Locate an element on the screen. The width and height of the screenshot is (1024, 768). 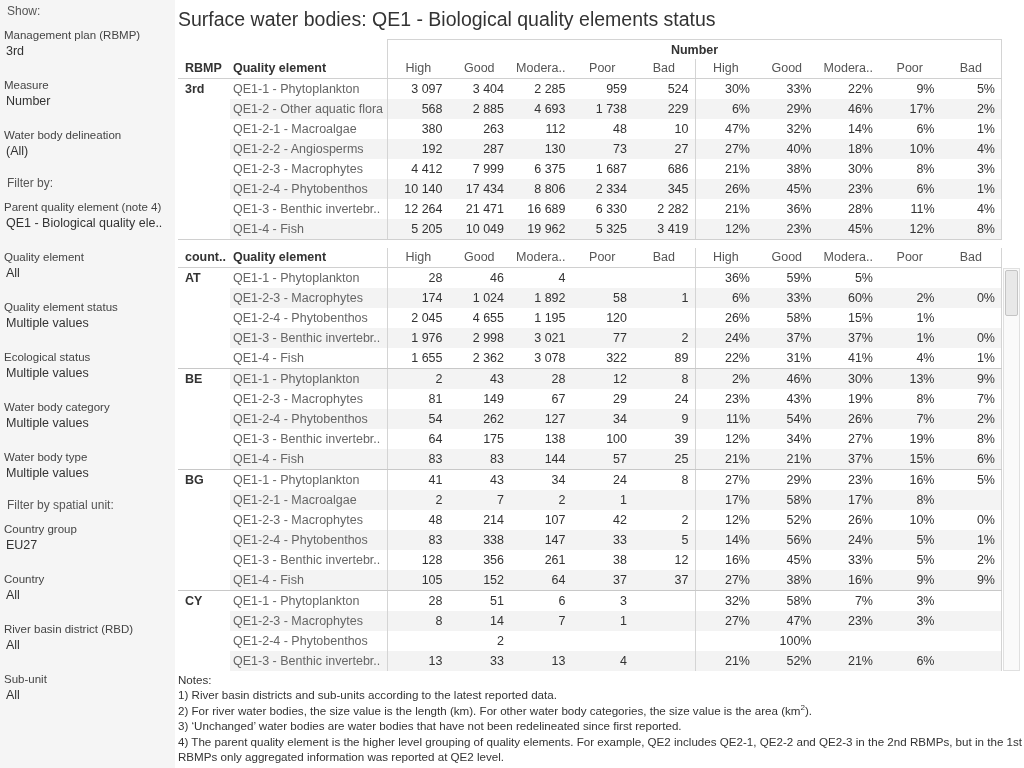
section-heading: Filter by spatial unit: is located at coordinates (60, 505).